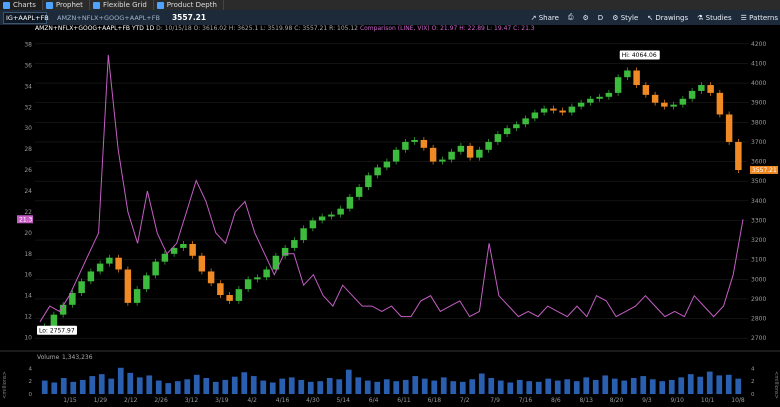 This screenshot has height=407, width=780. Describe the element at coordinates (26, 17) in the screenshot. I see `symbol-input: IG+AAPL+FB` at that location.